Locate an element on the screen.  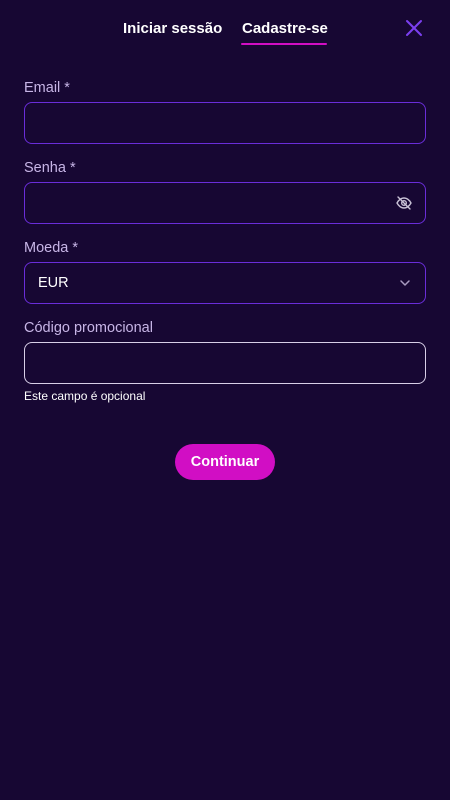
password-label: Senha * is located at coordinates (50, 168).